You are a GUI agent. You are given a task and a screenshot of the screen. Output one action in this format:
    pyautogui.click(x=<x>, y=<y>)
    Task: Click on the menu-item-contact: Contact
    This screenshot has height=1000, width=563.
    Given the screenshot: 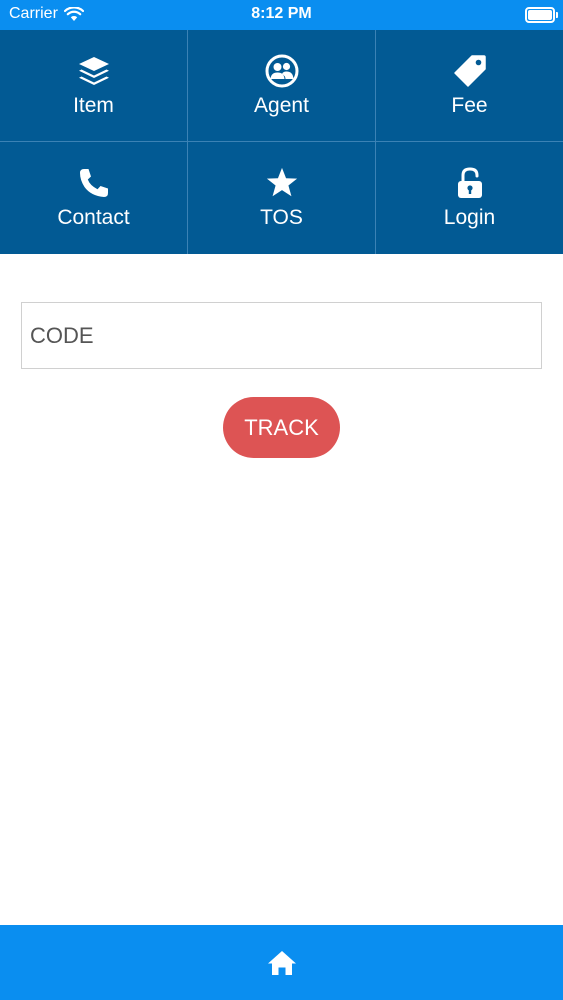 What is the action you would take?
    pyautogui.click(x=94, y=198)
    